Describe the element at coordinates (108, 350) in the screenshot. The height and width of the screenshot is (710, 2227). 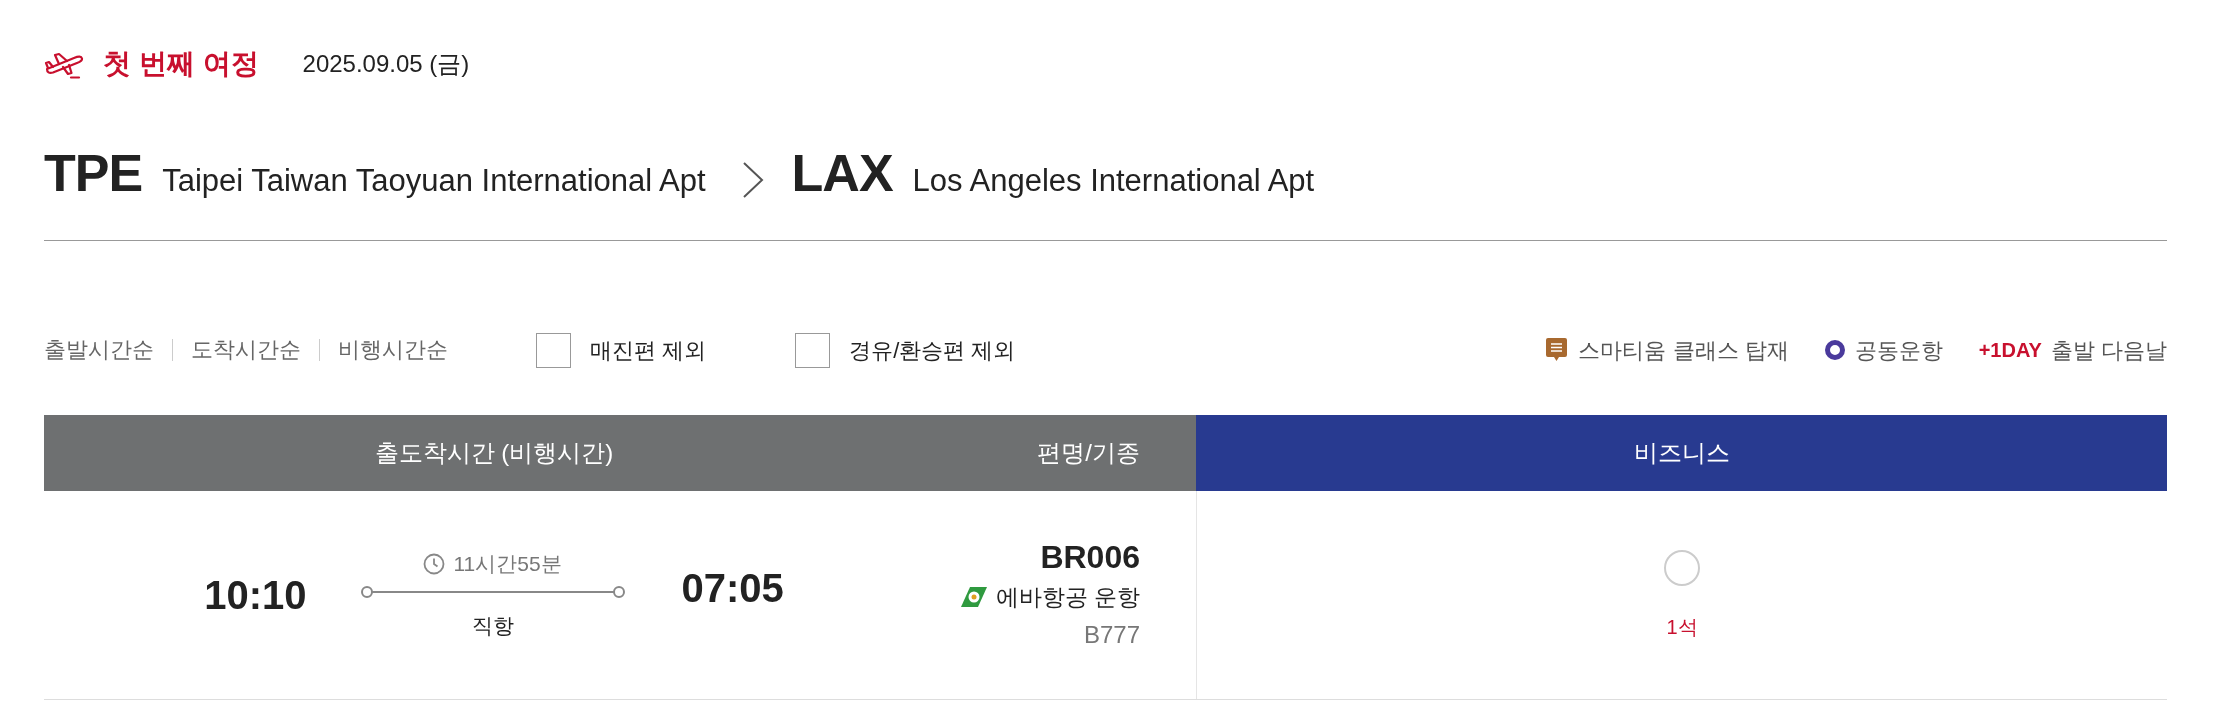
I see `sort-option: 출발시간순` at that location.